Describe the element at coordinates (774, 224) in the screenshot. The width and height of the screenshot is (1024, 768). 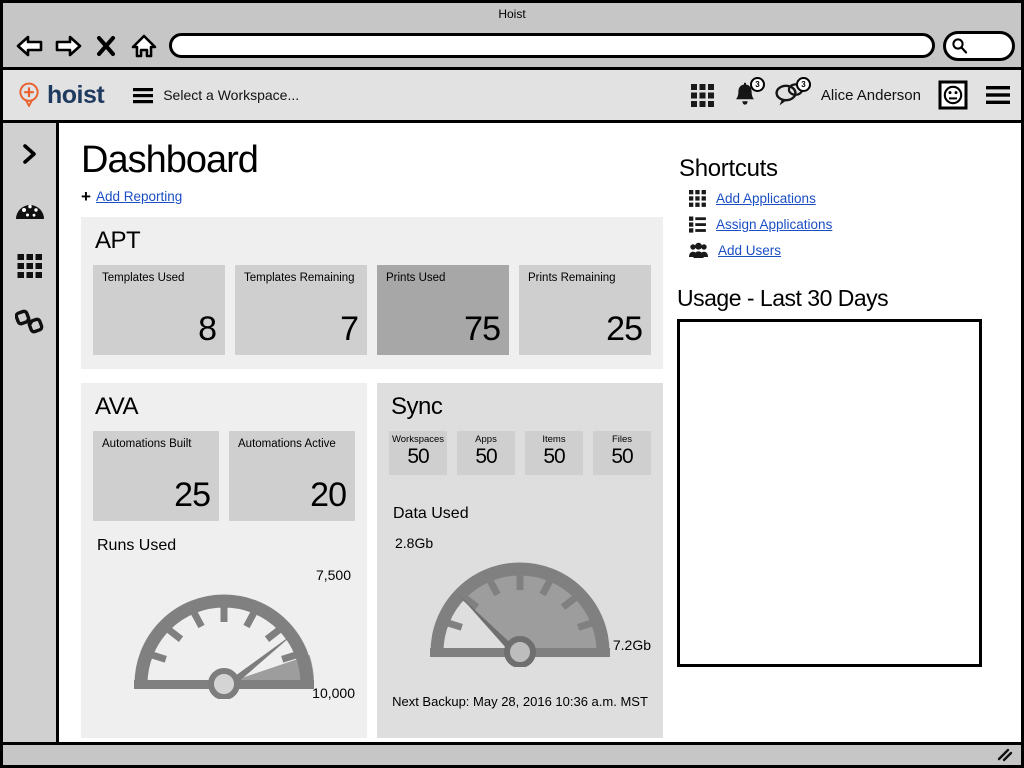
I see `shortcut-label: Assign Applications` at that location.